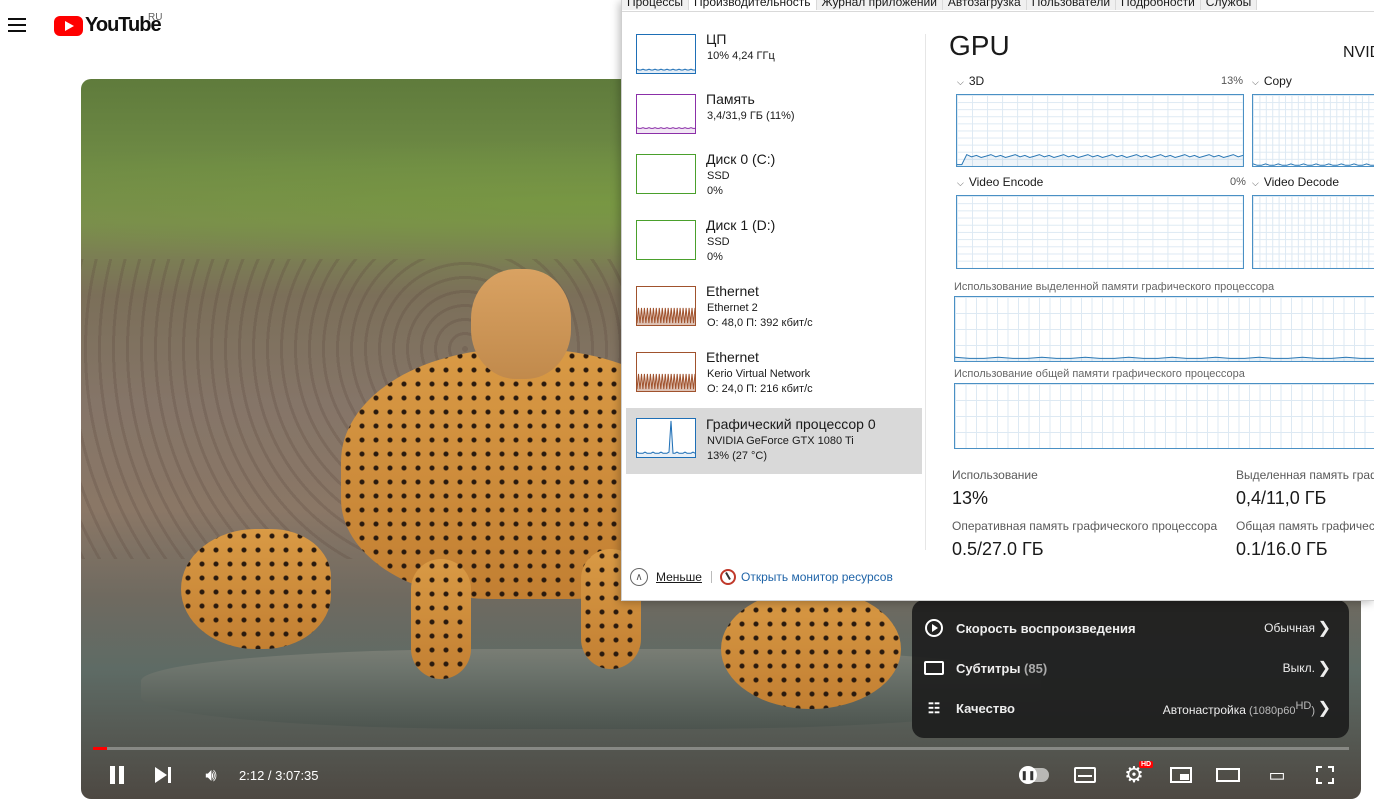 Image resolution: width=1374 pixels, height=812 pixels. What do you see at coordinates (1305, 475) in the screenshot?
I see `stat-dedicated-label: Выделенная память граф` at bounding box center [1305, 475].